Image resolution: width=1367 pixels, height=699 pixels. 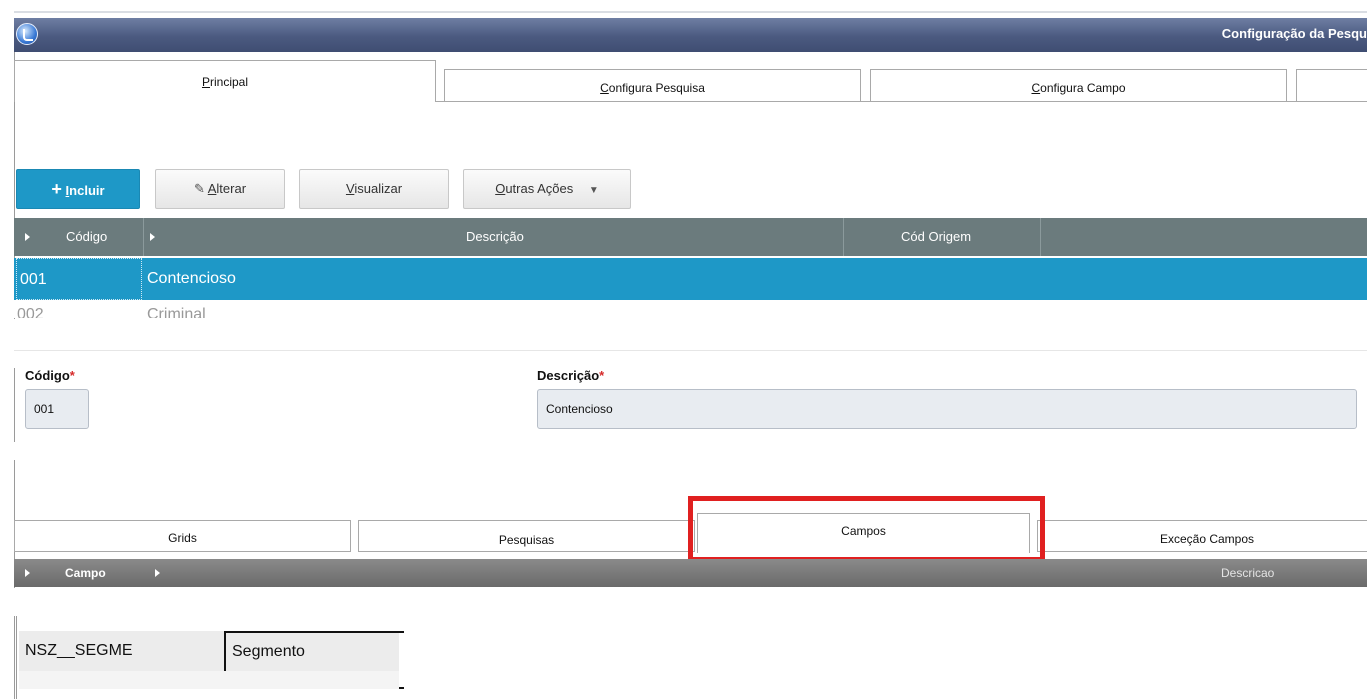 I want to click on subgrid-header: Campo Descricao, so click(x=690, y=573).